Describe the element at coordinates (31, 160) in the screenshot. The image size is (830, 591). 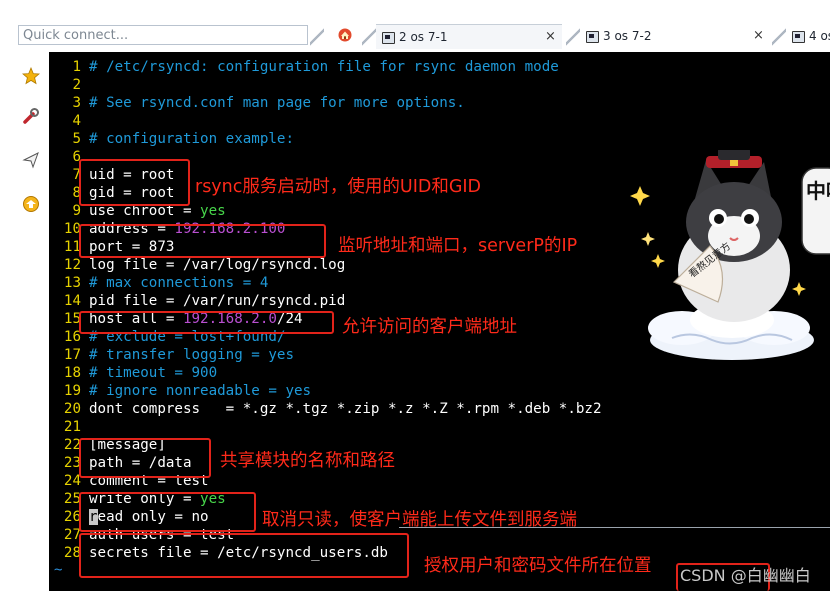
I see `send-arrow-icon` at that location.